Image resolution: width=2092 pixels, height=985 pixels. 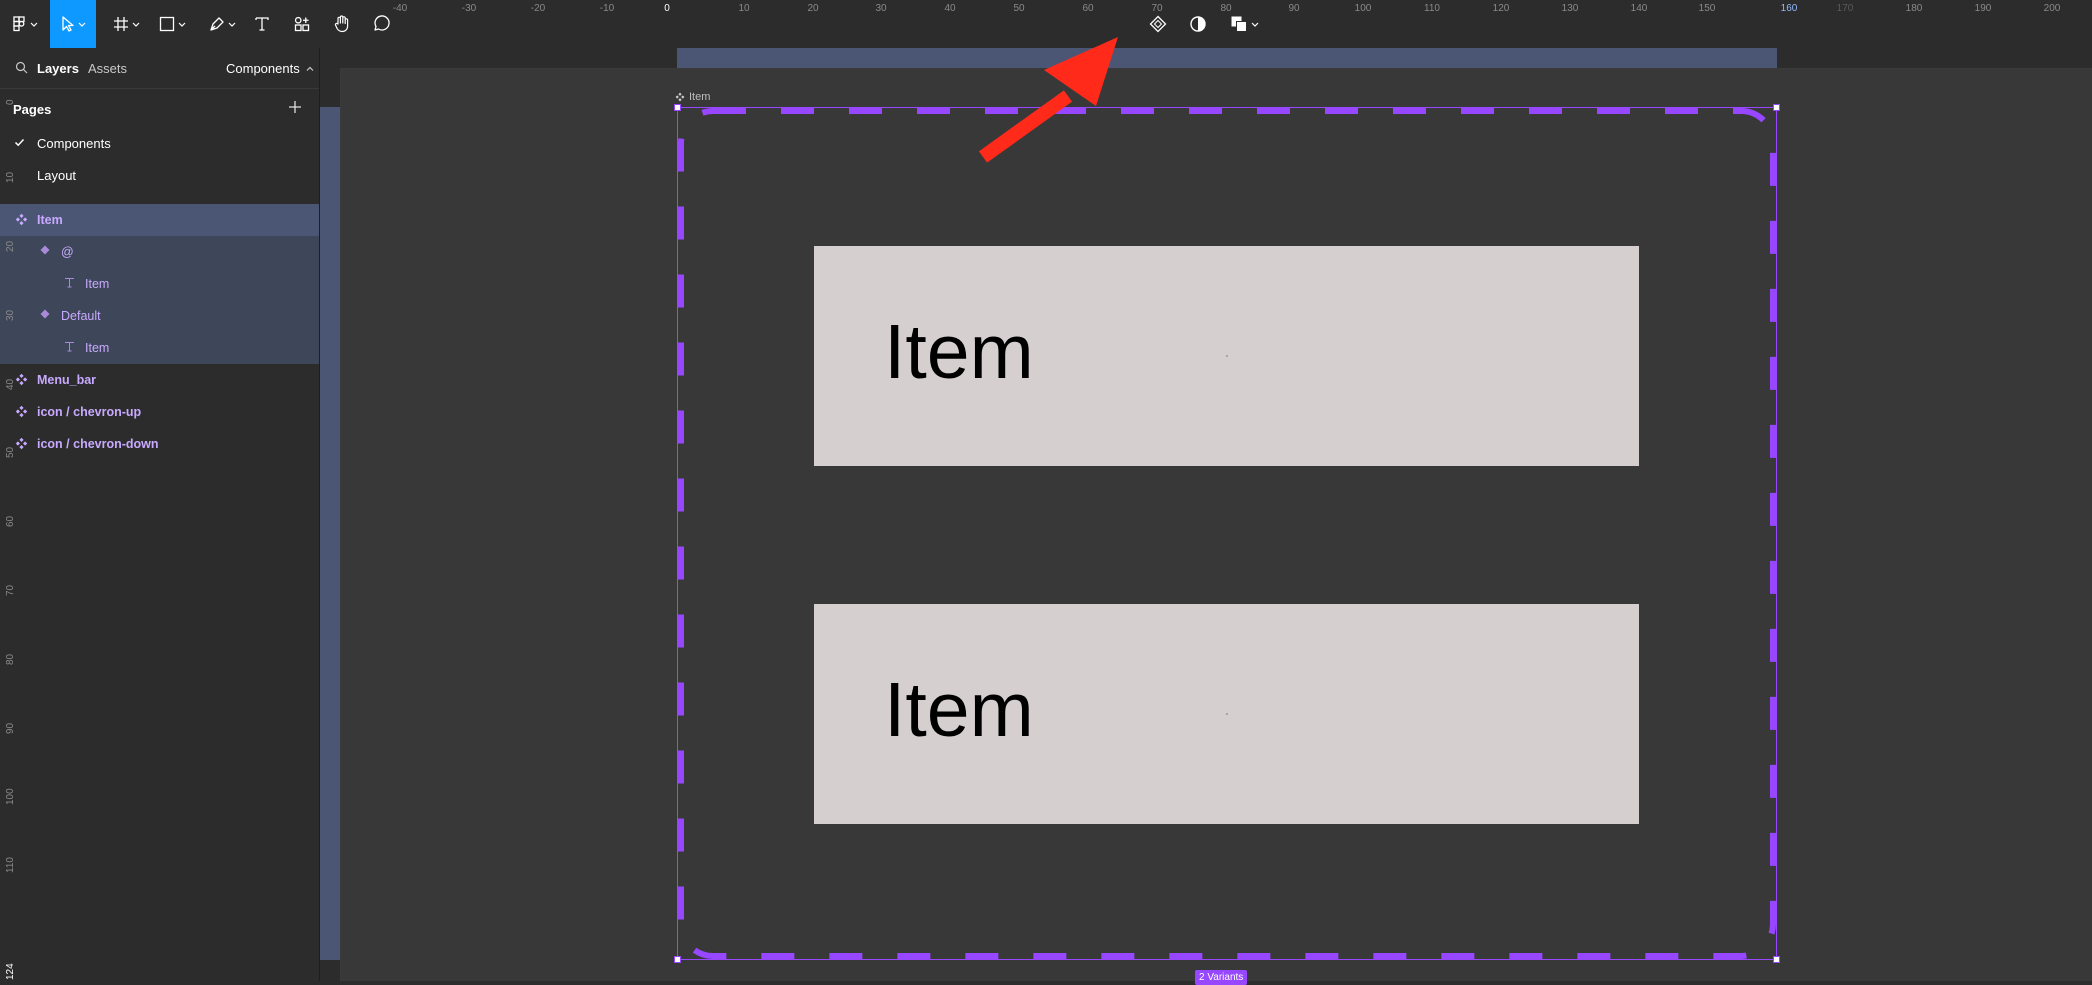 I want to click on pen-tool-button, so click(x=222, y=24).